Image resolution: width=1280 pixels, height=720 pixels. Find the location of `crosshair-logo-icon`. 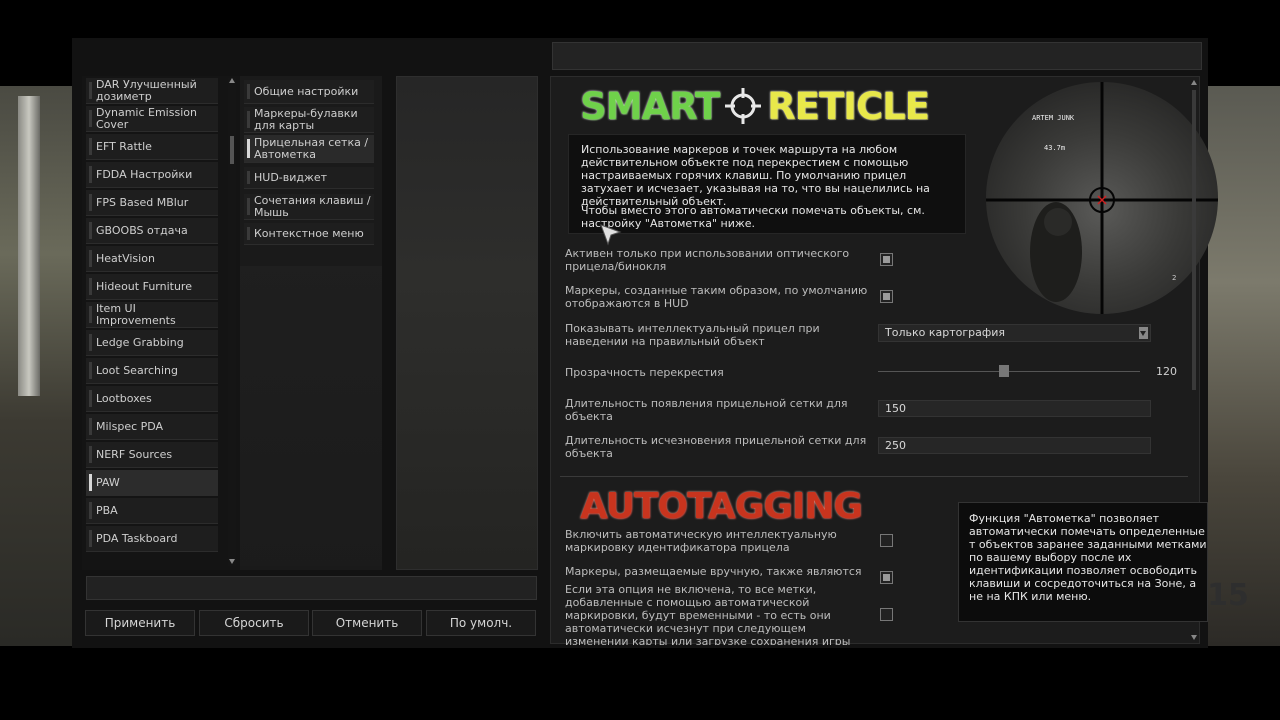

crosshair-logo-icon is located at coordinates (743, 106).